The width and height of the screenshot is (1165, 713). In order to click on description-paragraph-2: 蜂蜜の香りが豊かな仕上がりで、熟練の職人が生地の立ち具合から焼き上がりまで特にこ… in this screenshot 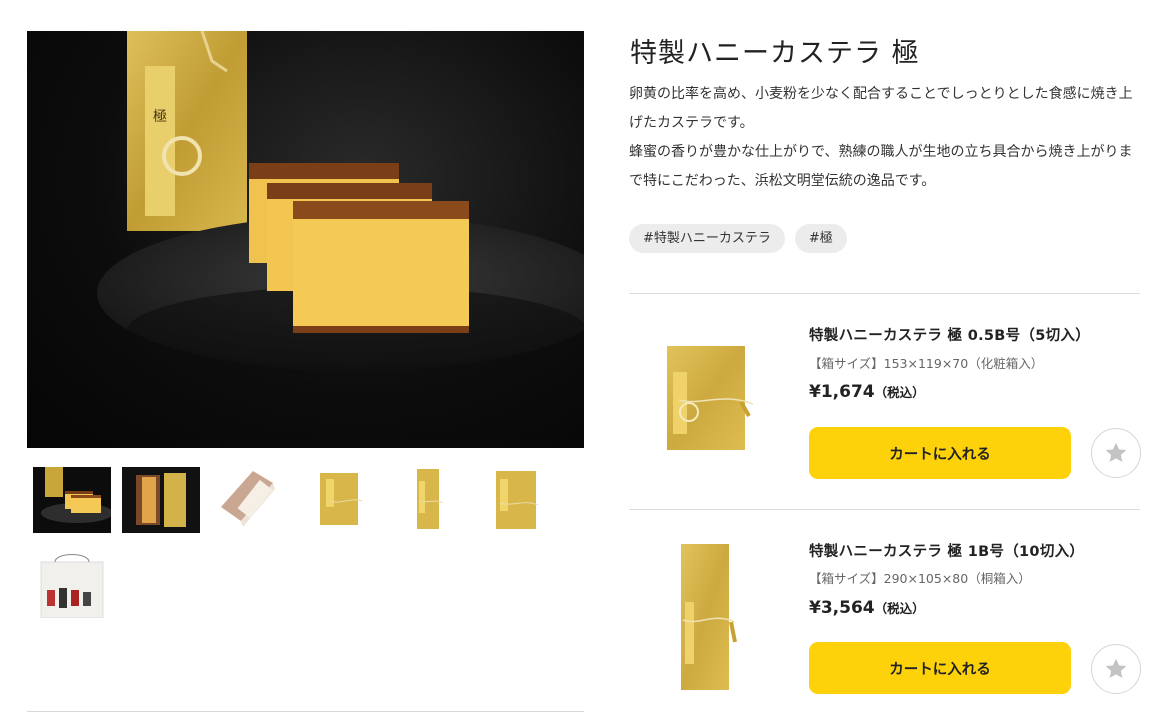, I will do `click(881, 166)`.